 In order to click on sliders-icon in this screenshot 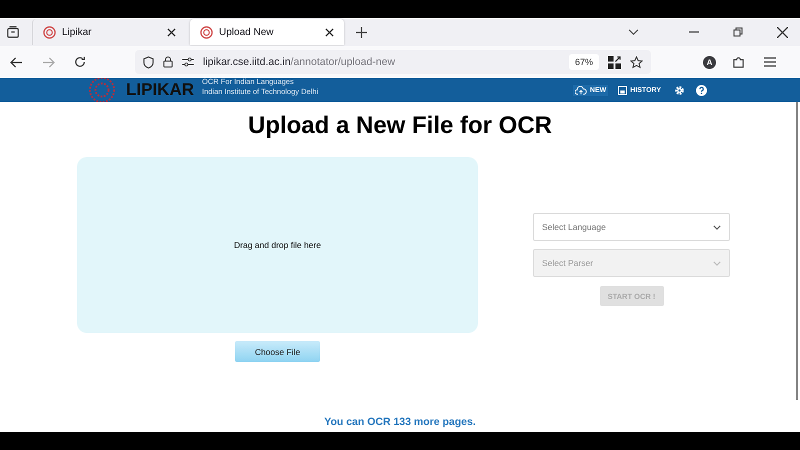, I will do `click(188, 62)`.